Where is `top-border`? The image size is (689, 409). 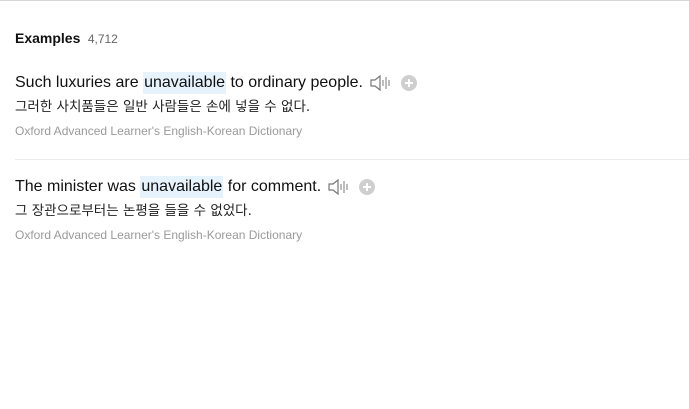 top-border is located at coordinates (344, 0).